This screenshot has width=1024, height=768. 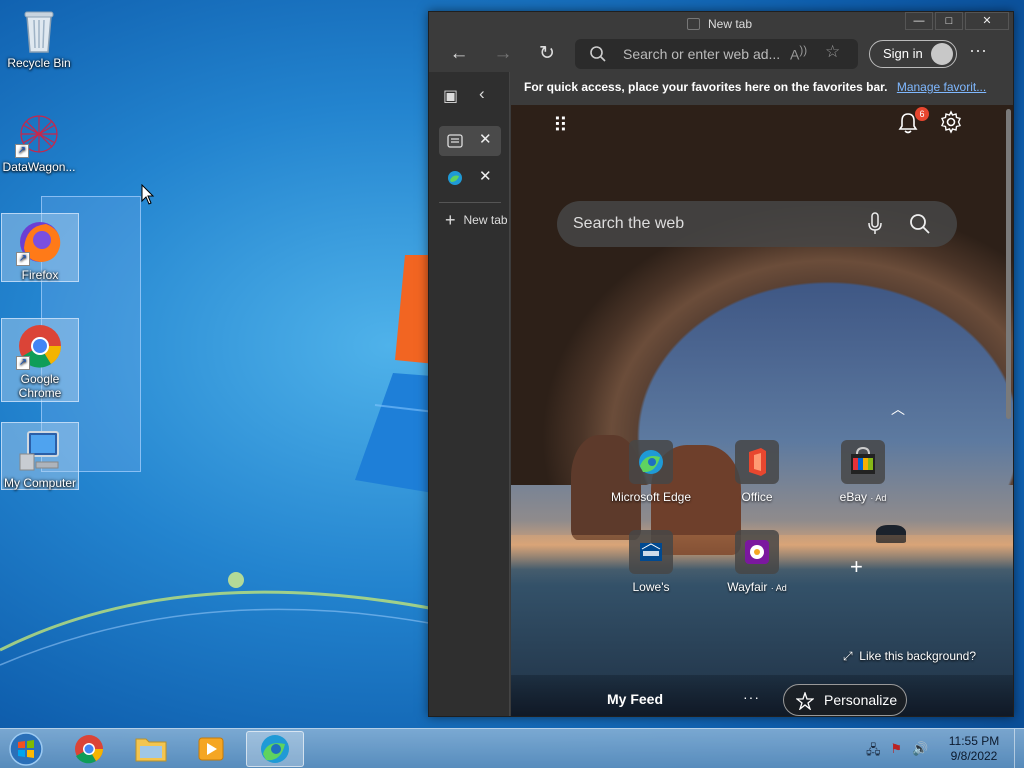 I want to click on firefox-icon: ↗, so click(x=40, y=242).